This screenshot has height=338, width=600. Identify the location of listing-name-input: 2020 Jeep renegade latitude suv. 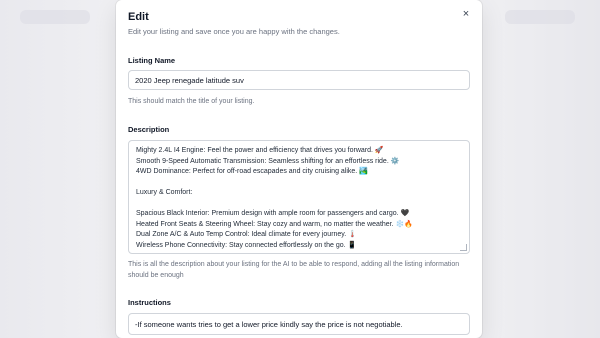
(299, 80).